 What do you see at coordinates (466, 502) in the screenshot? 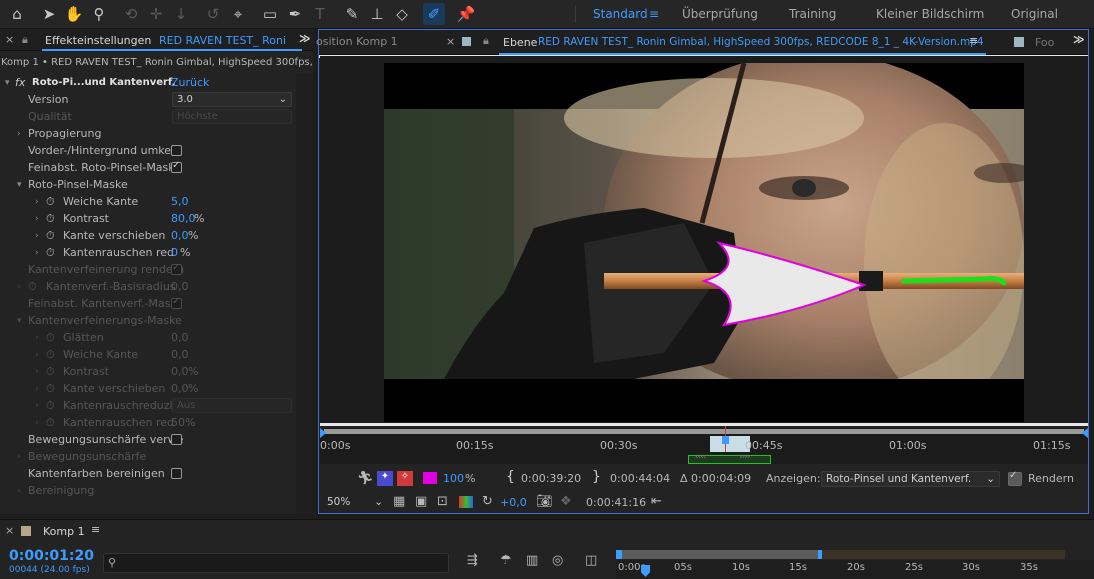
I see `channels-icon` at bounding box center [466, 502].